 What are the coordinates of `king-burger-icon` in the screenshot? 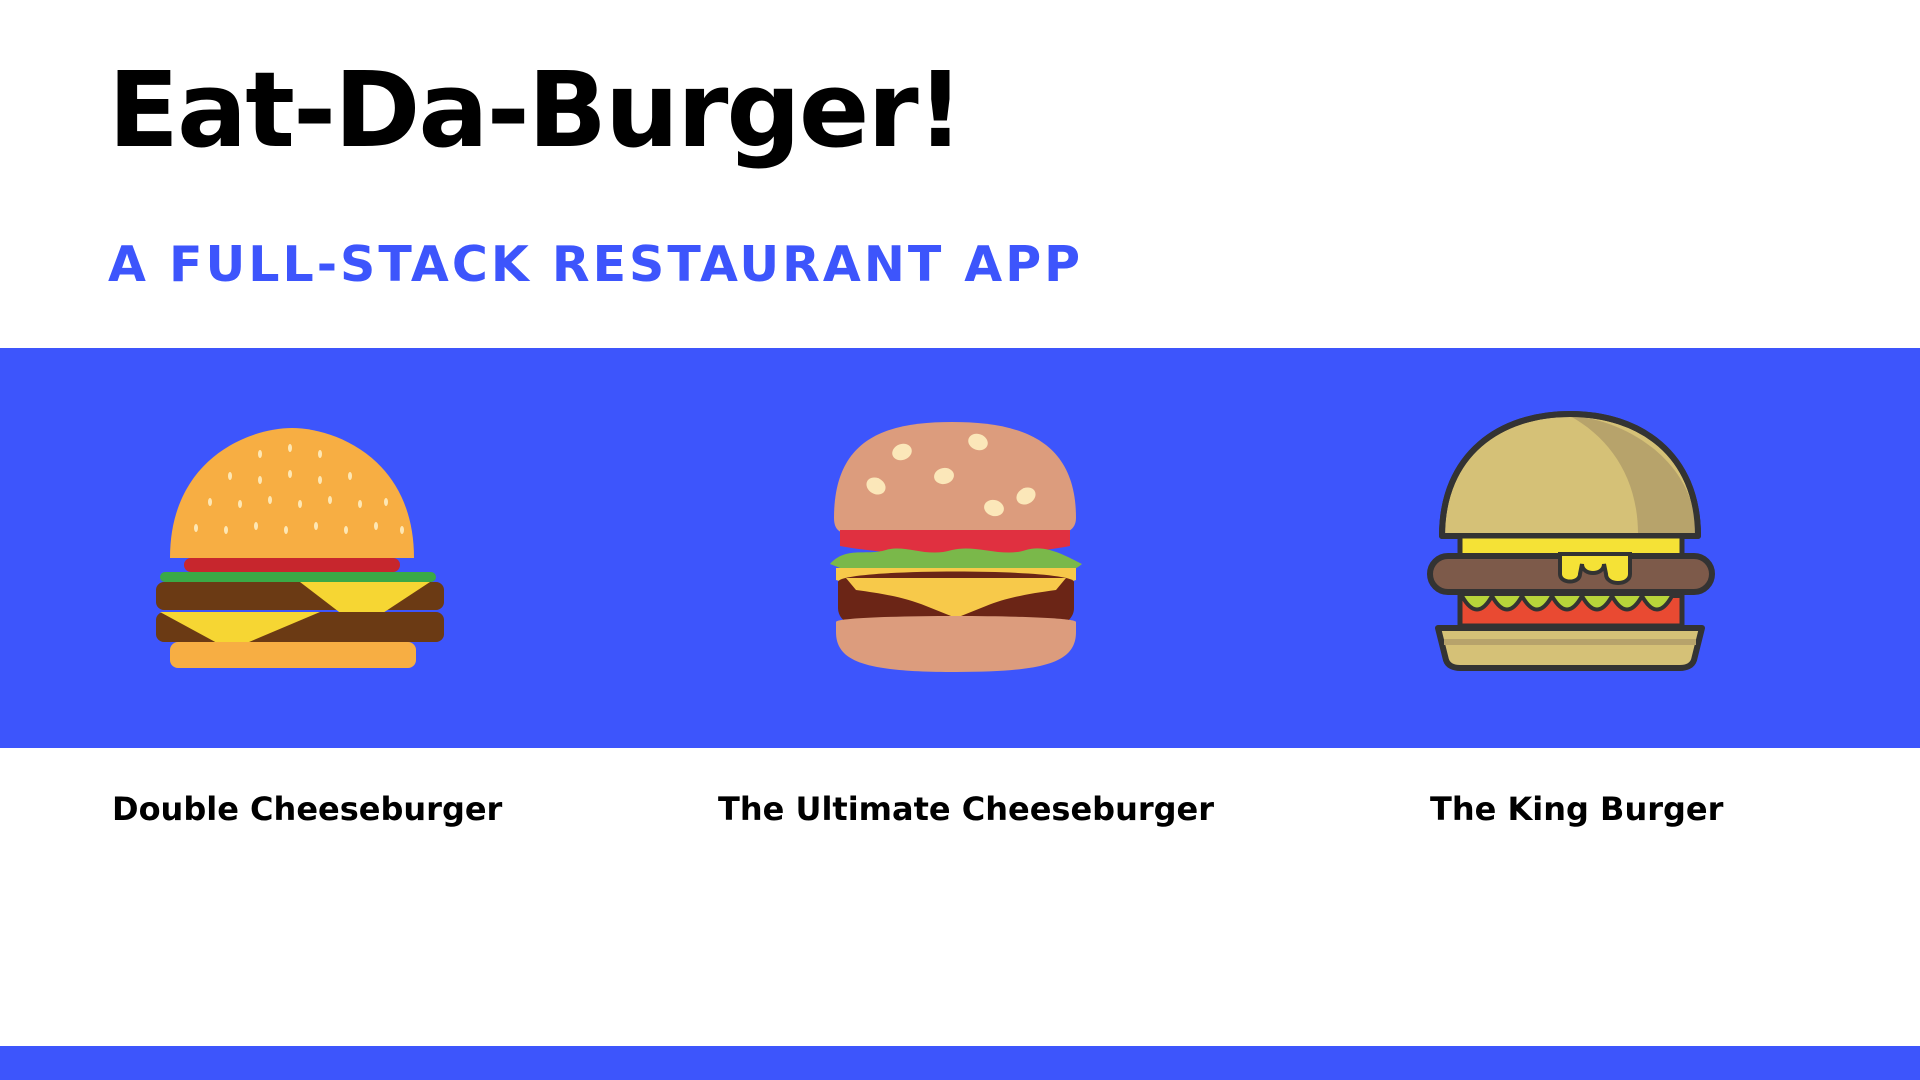 It's located at (1570, 540).